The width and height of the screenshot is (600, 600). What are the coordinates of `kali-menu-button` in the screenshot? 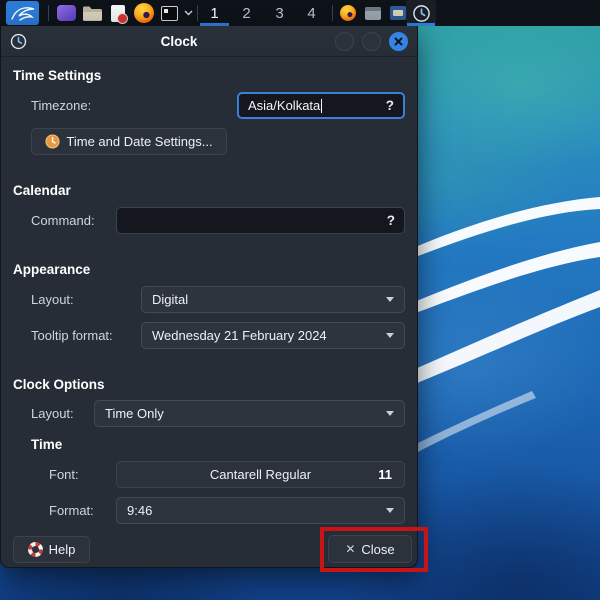 It's located at (22, 13).